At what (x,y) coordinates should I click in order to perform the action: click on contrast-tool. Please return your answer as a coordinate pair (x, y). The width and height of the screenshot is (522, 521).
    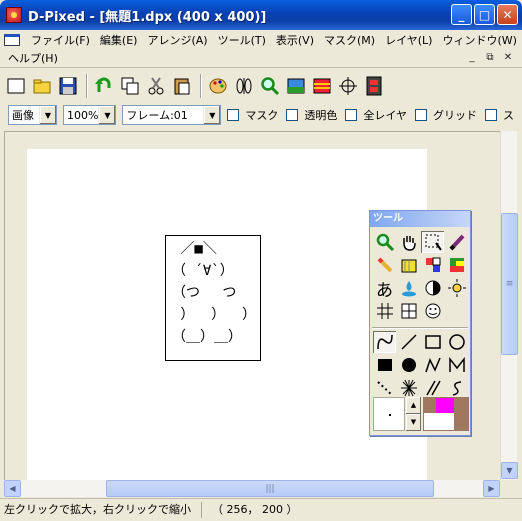
    Looking at the image, I should click on (432, 288).